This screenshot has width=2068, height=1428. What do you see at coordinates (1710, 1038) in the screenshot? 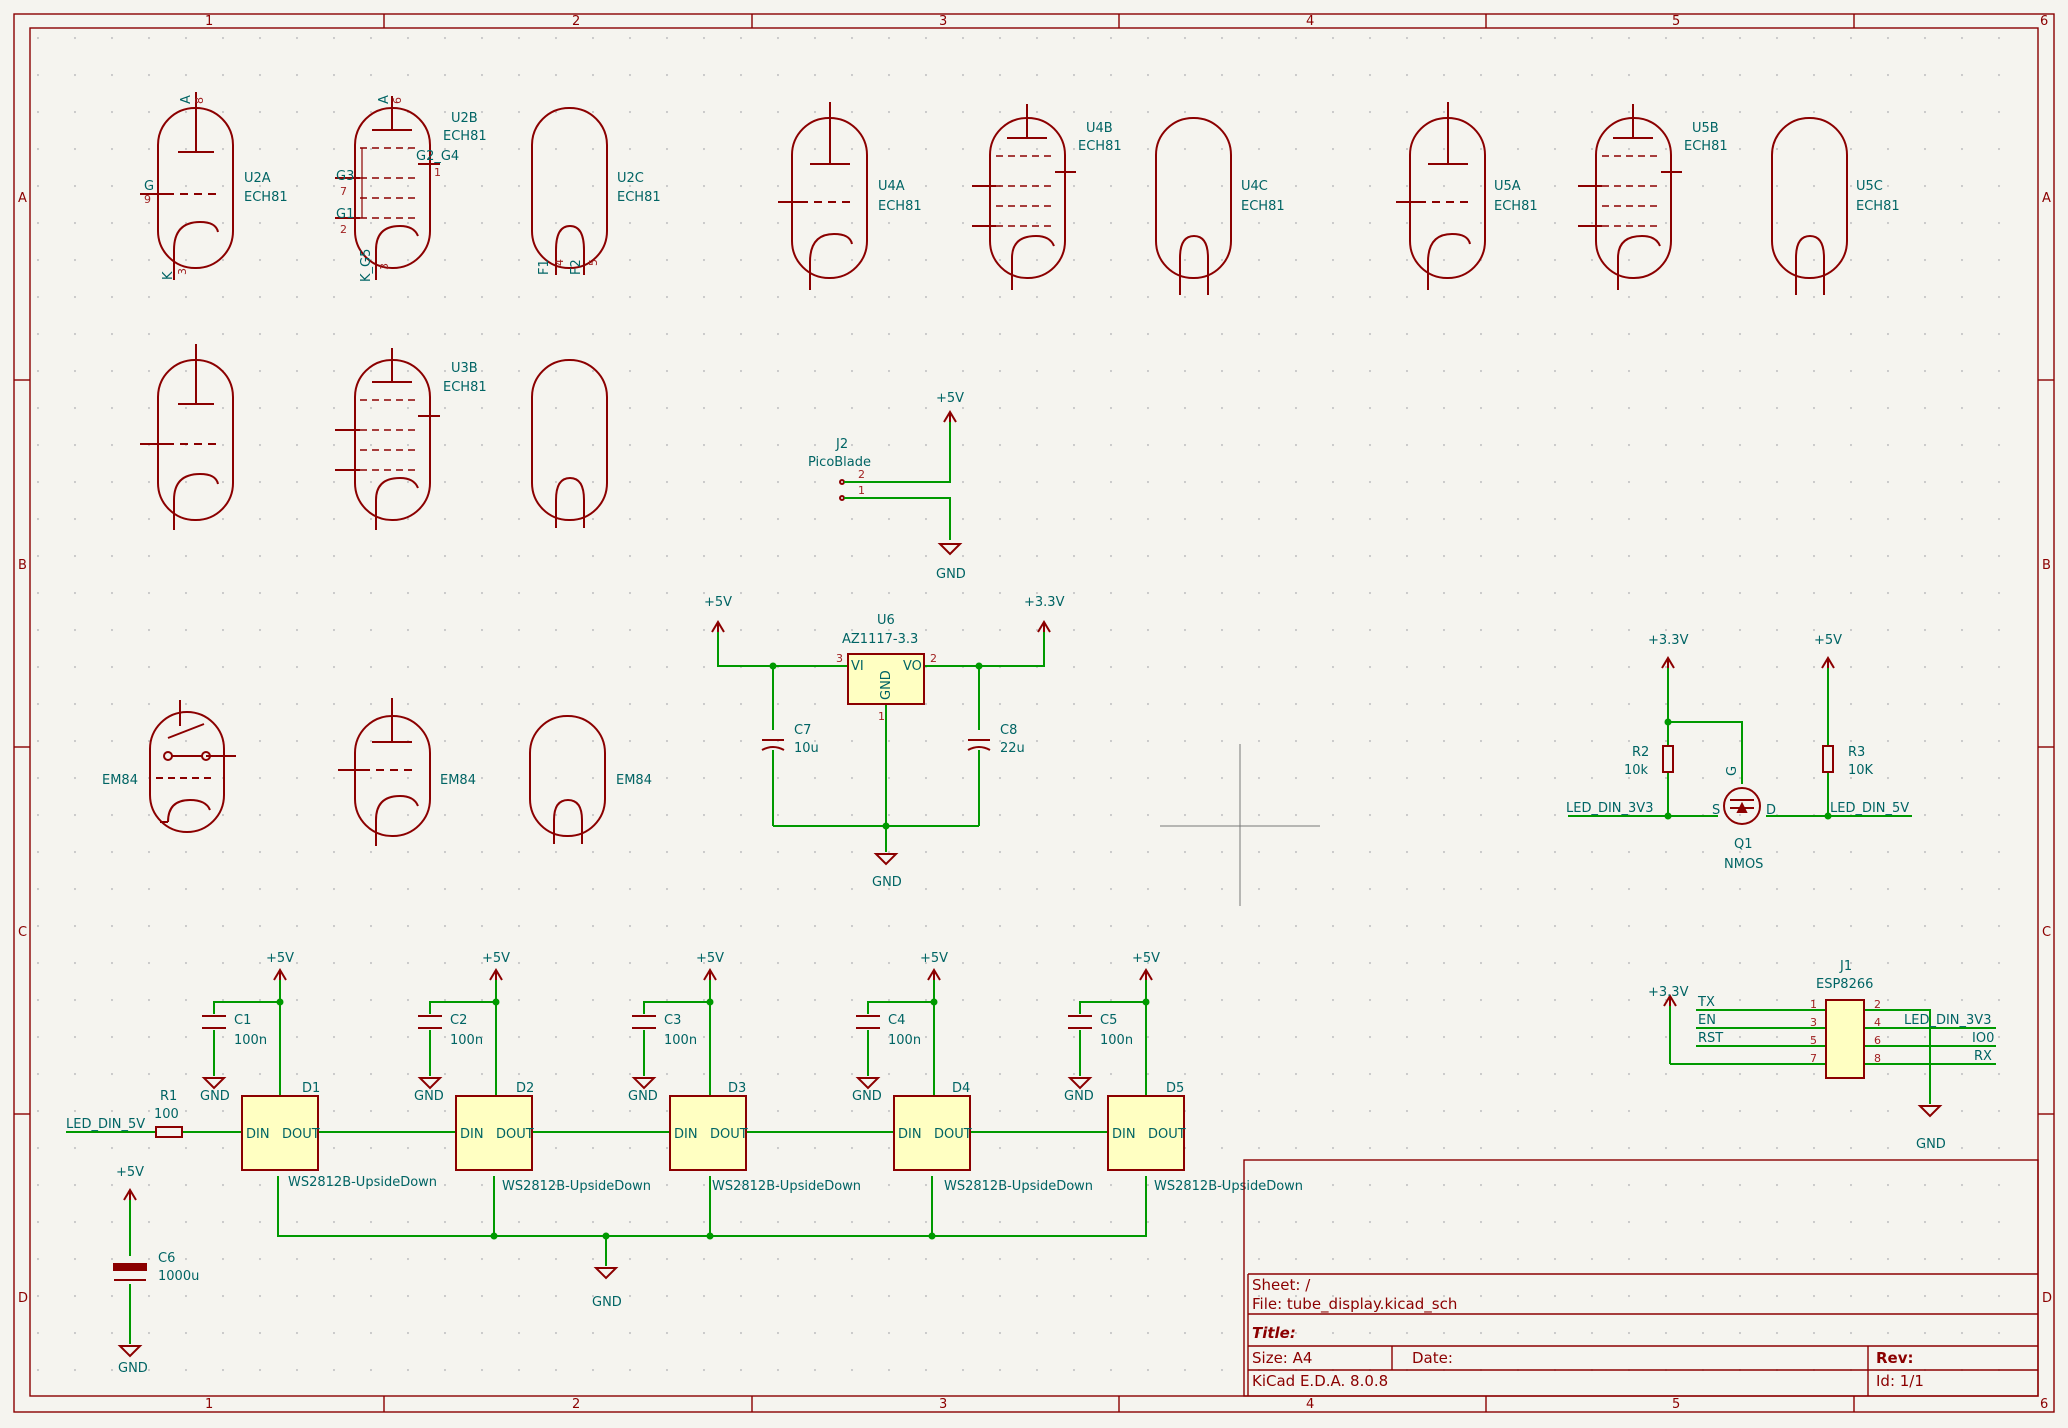
I see `net-label: RST` at bounding box center [1710, 1038].